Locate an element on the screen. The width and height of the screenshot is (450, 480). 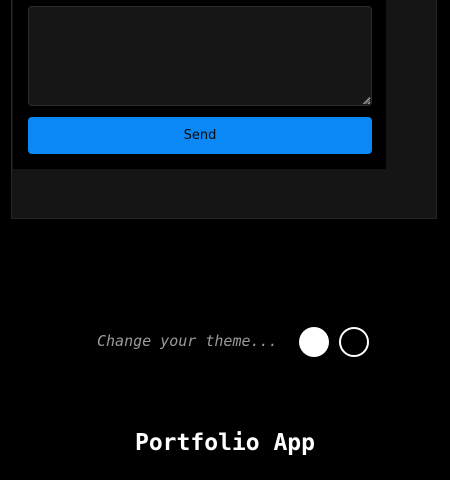
send-button: Send is located at coordinates (200, 135).